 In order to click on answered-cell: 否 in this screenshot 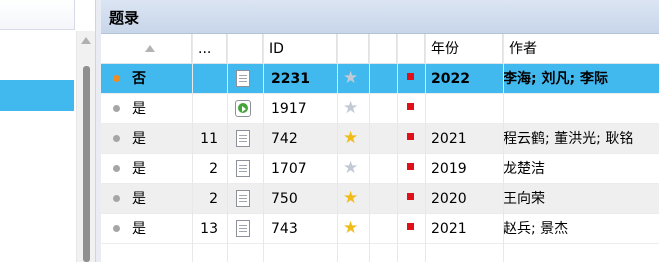, I will do `click(139, 79)`.